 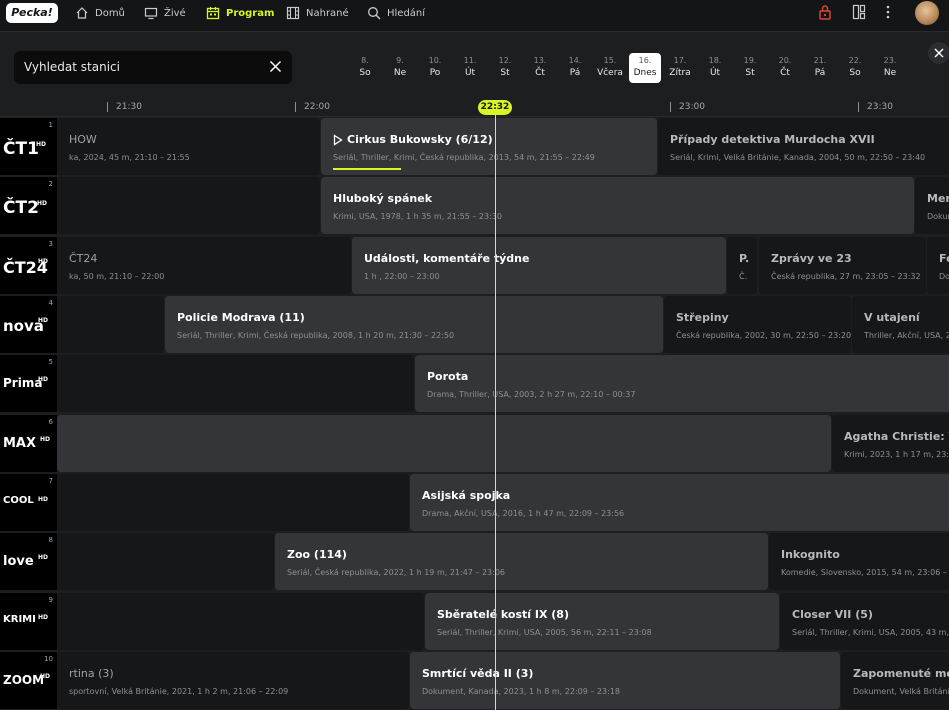 I want to click on station-search: Vyhledat stanici, so click(x=153, y=67).